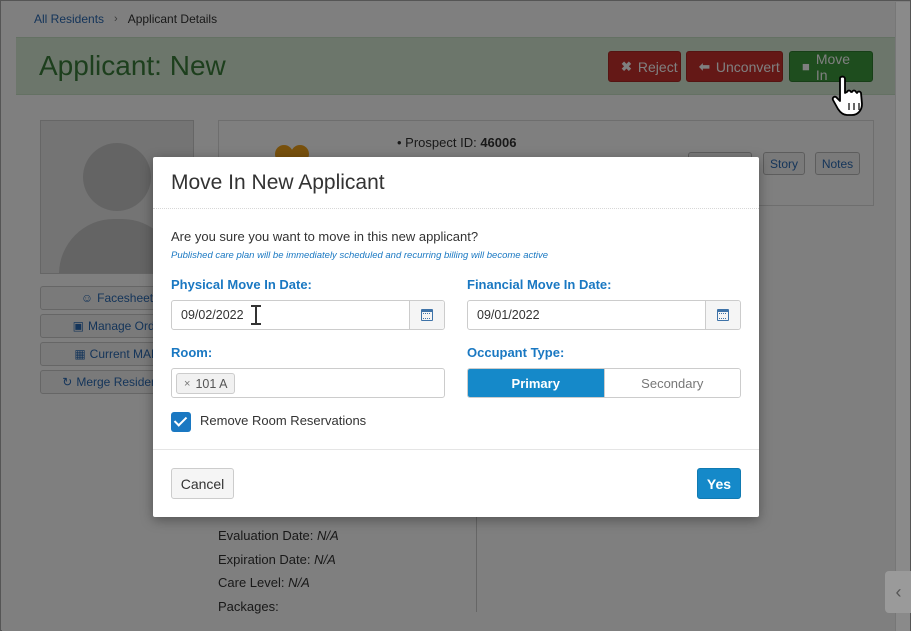 The width and height of the screenshot is (911, 631). I want to click on financial-move-in-date: 09/01/2022, so click(604, 315).